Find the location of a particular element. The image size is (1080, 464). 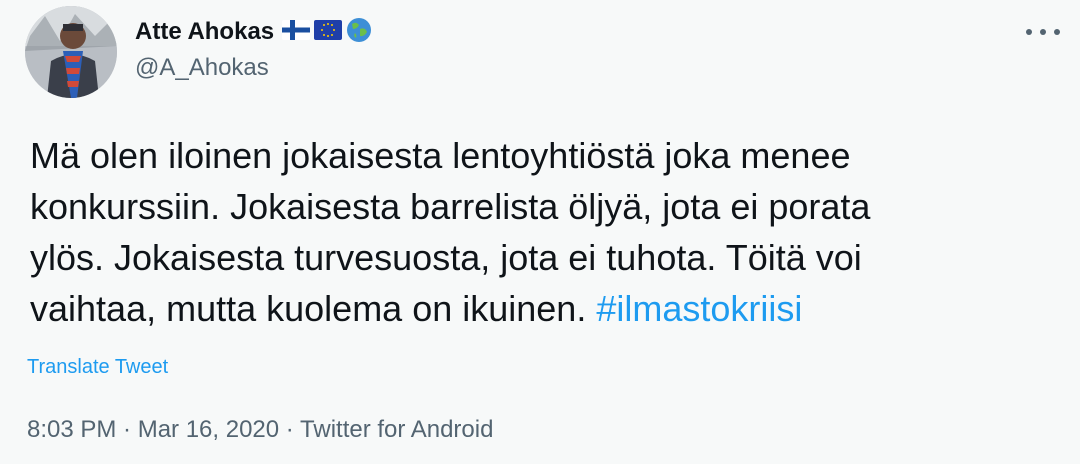

name-row: Atte Ahokas is located at coordinates (253, 32).